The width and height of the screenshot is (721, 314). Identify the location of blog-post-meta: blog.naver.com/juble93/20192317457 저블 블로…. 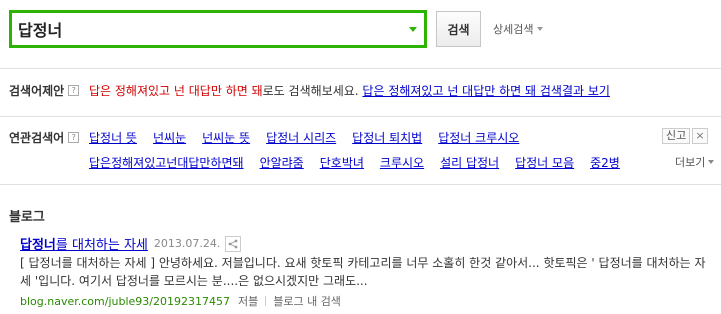
(180, 301).